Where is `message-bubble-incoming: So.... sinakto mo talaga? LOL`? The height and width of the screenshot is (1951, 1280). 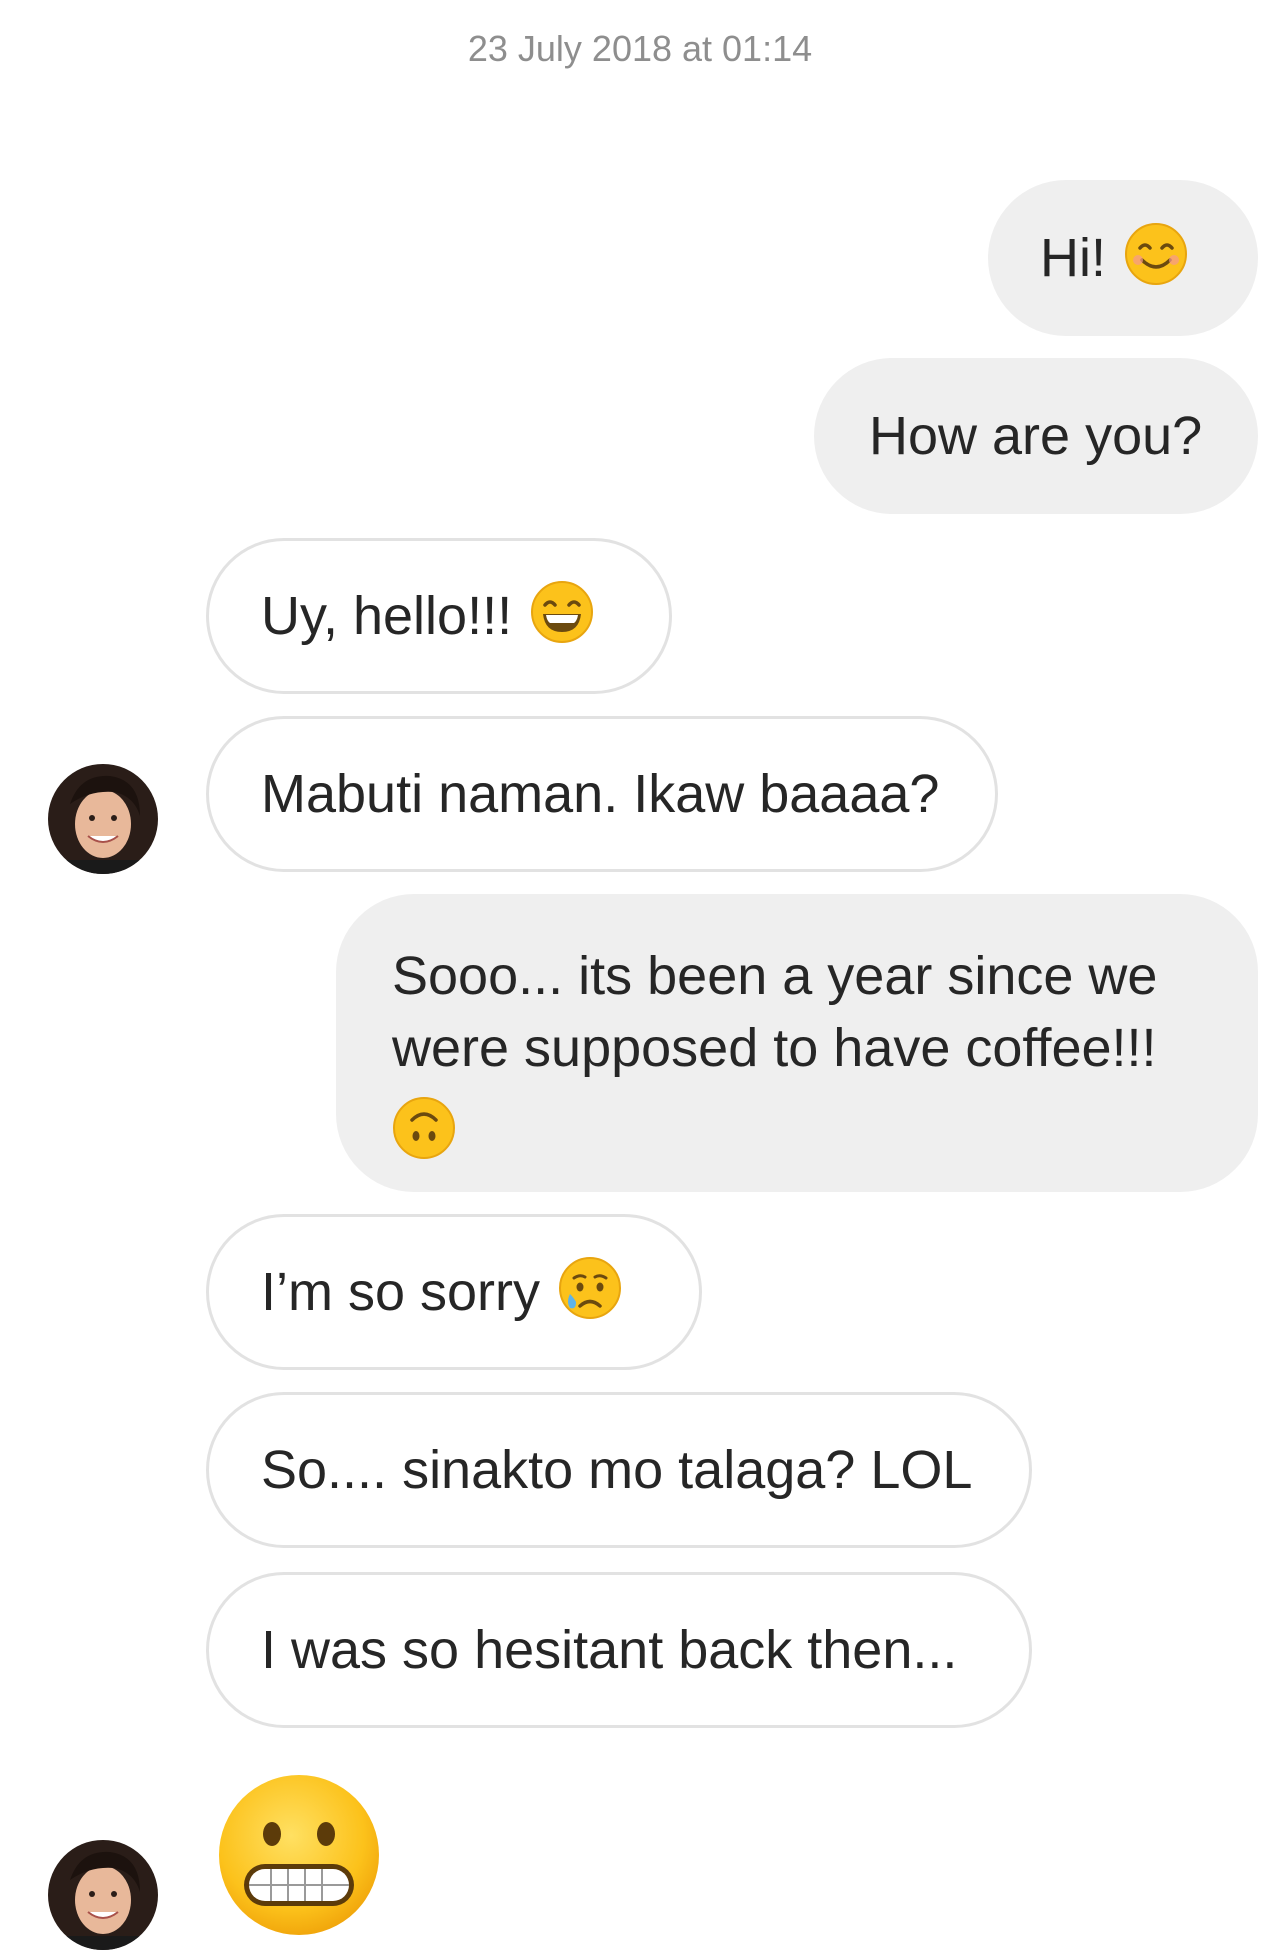 message-bubble-incoming: So.... sinakto mo talaga? LOL is located at coordinates (619, 1470).